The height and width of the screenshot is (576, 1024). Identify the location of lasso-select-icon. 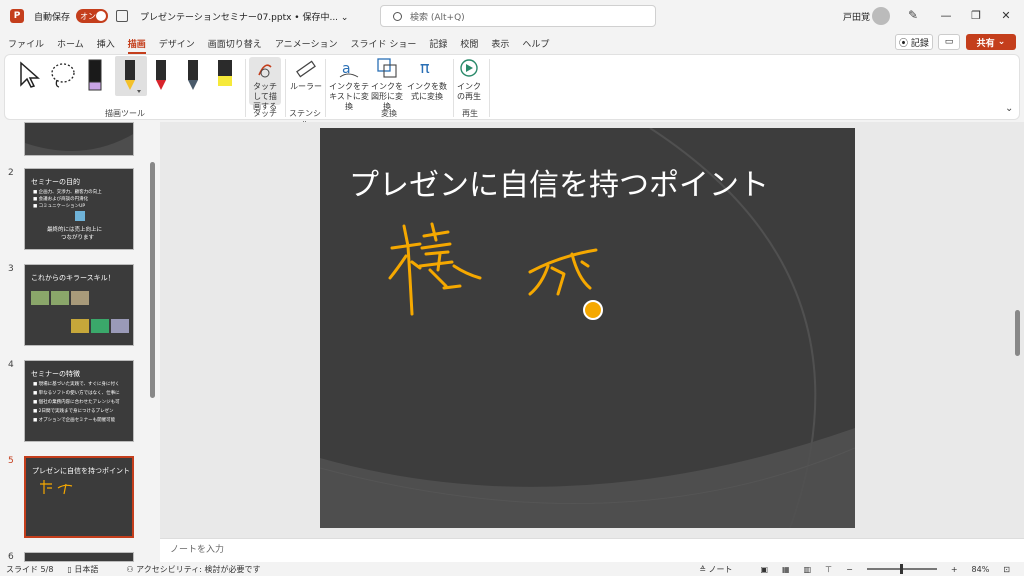
(63, 75).